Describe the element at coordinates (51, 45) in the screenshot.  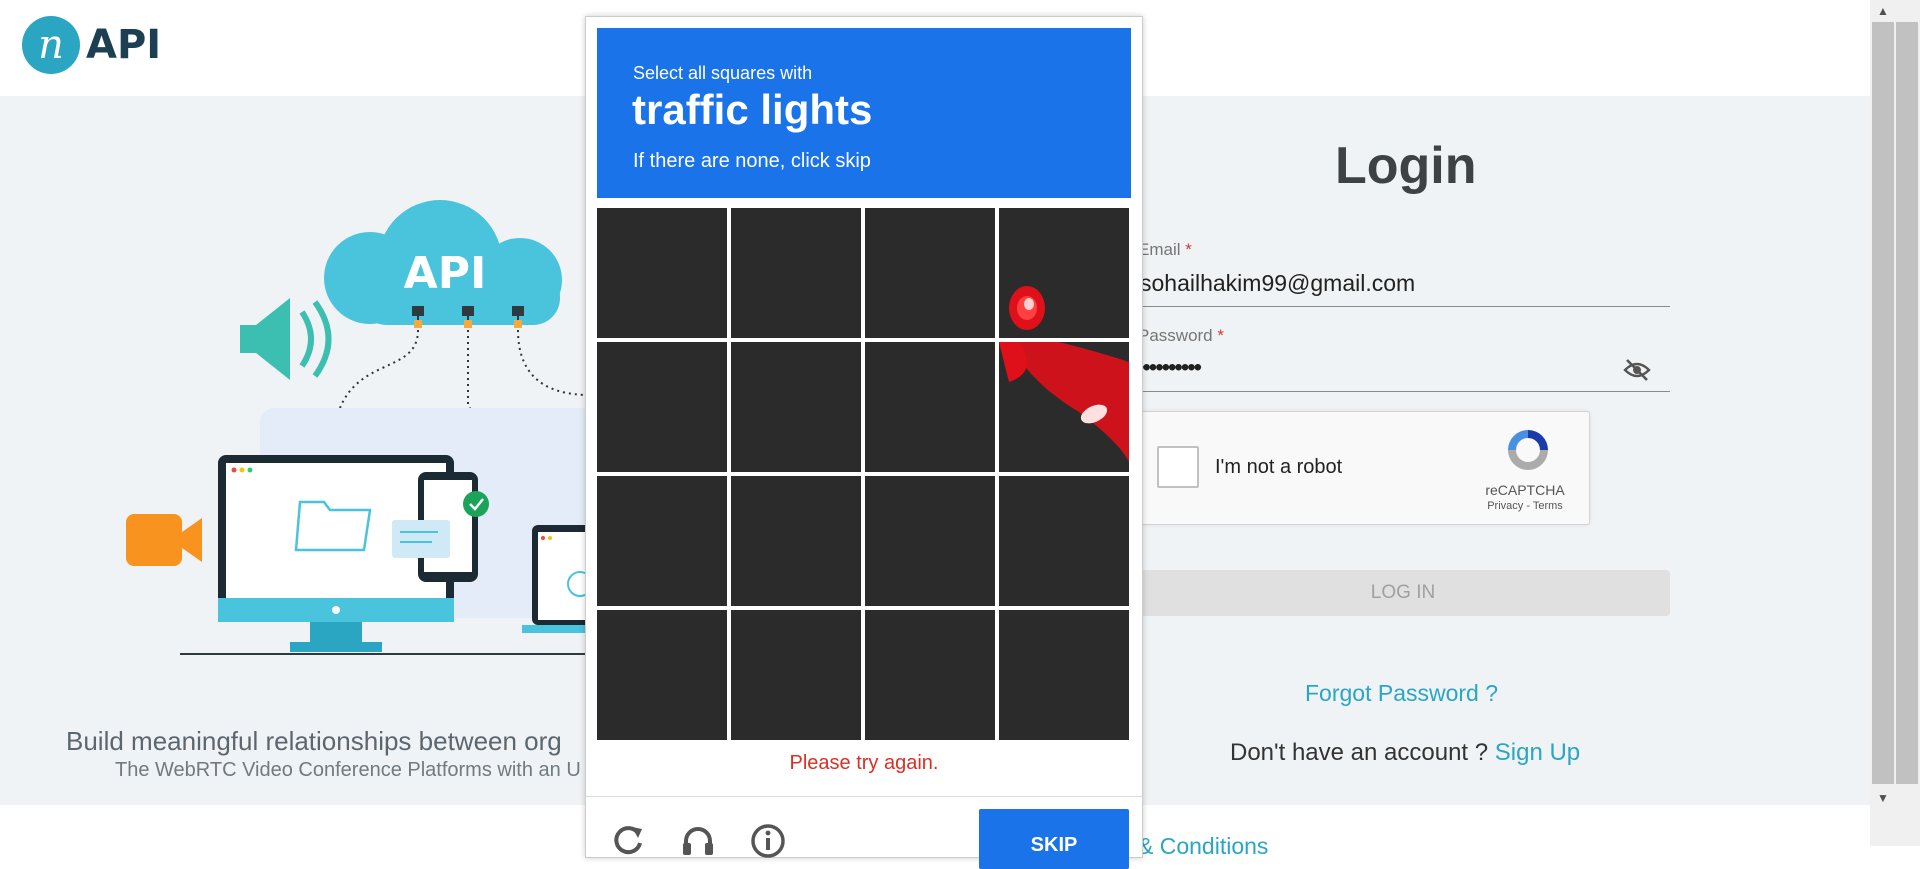
I see `logo-mark: n` at that location.